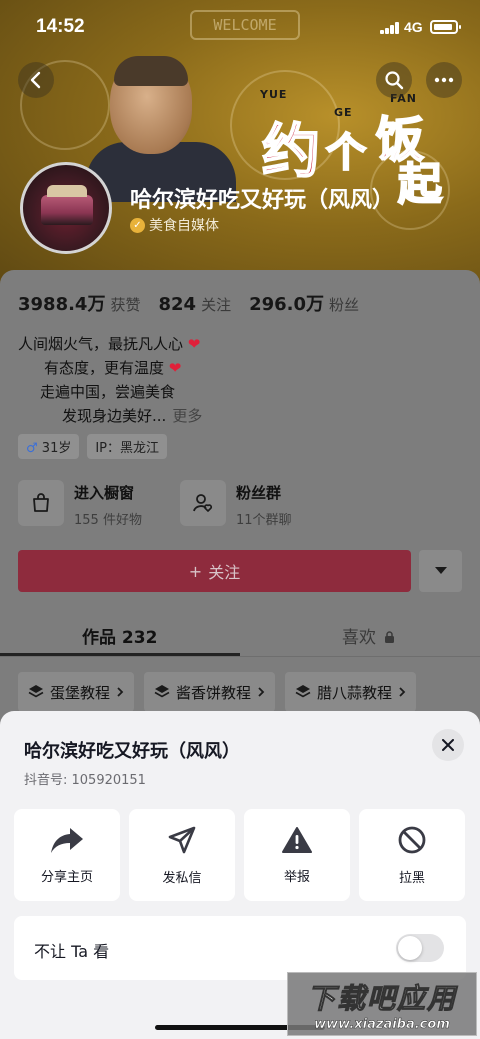 The height and width of the screenshot is (1039, 480). I want to click on follow-button: + 关注, so click(214, 571).